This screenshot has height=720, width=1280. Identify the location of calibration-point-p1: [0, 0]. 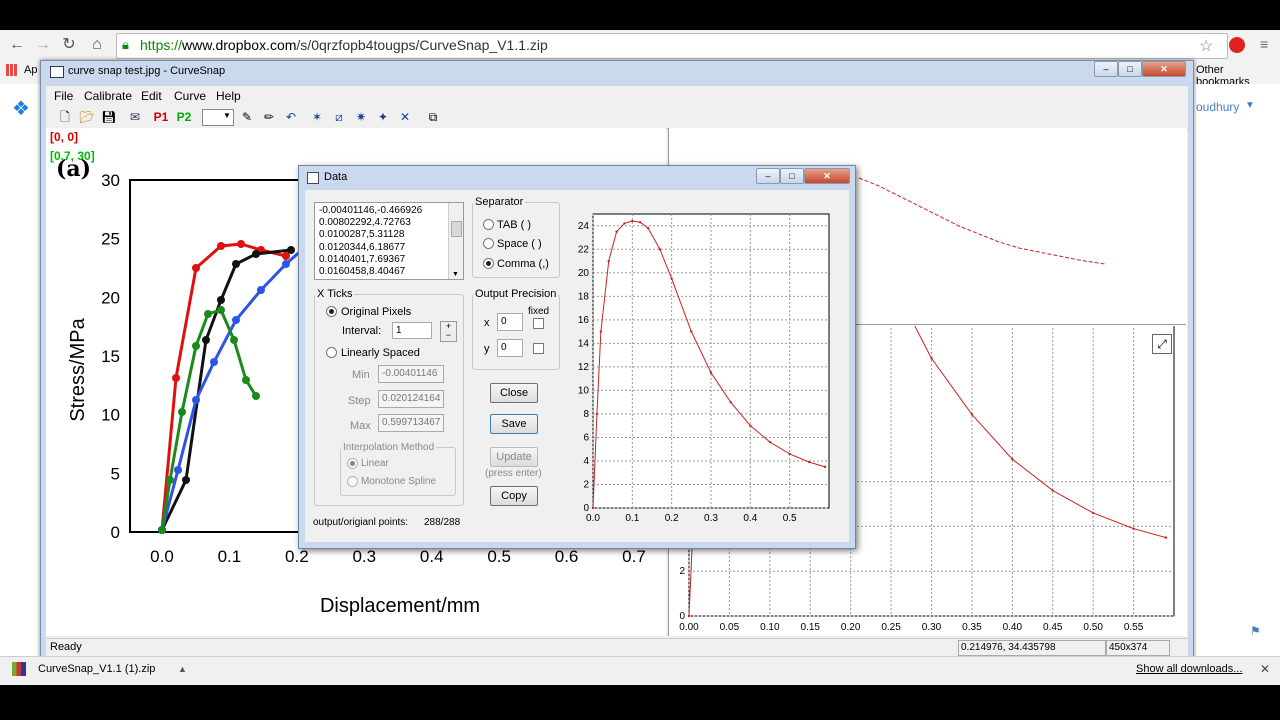
(64, 137).